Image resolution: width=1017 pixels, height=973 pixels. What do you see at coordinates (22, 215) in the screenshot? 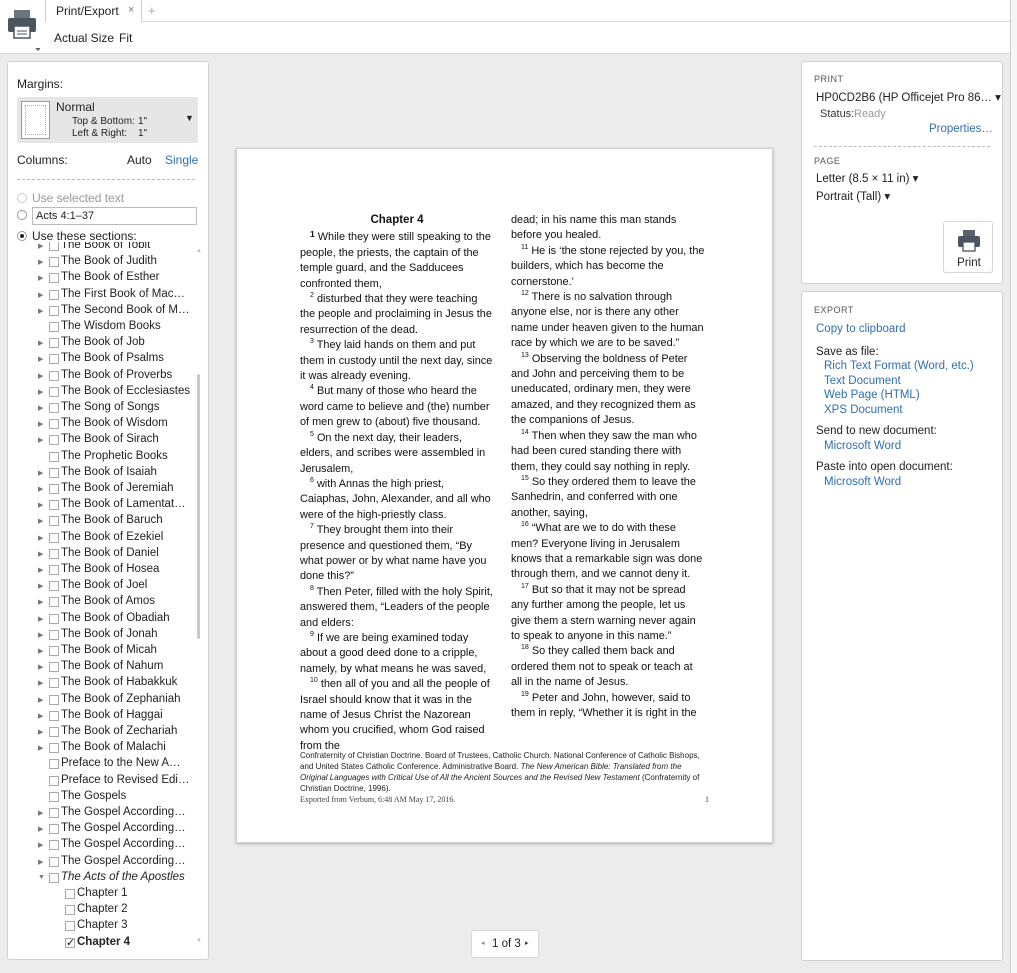
I see `range-radio` at bounding box center [22, 215].